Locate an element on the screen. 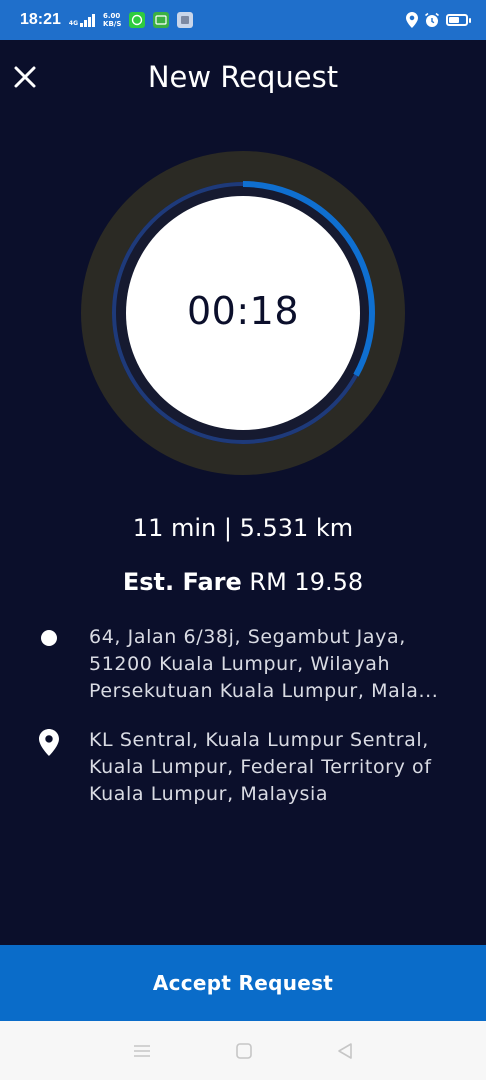 The image size is (486, 1080). whatsapp-icon is located at coordinates (137, 20).